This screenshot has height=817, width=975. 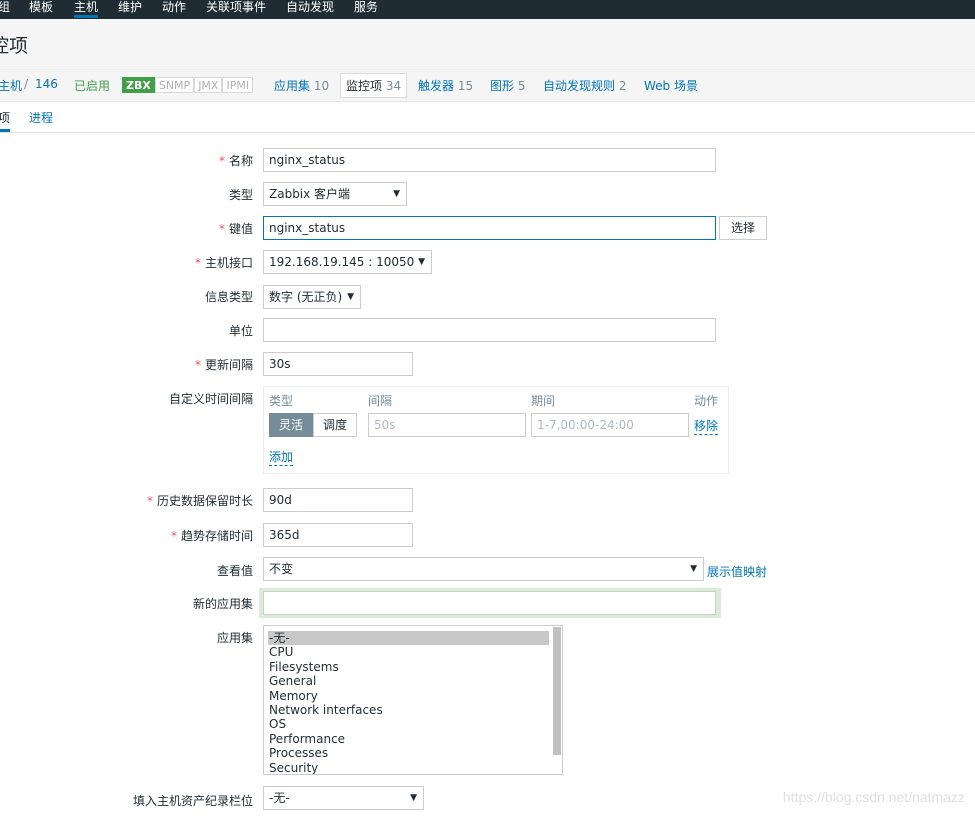 What do you see at coordinates (622, 86) in the screenshot?
I see `tab-discovery-count: 2` at bounding box center [622, 86].